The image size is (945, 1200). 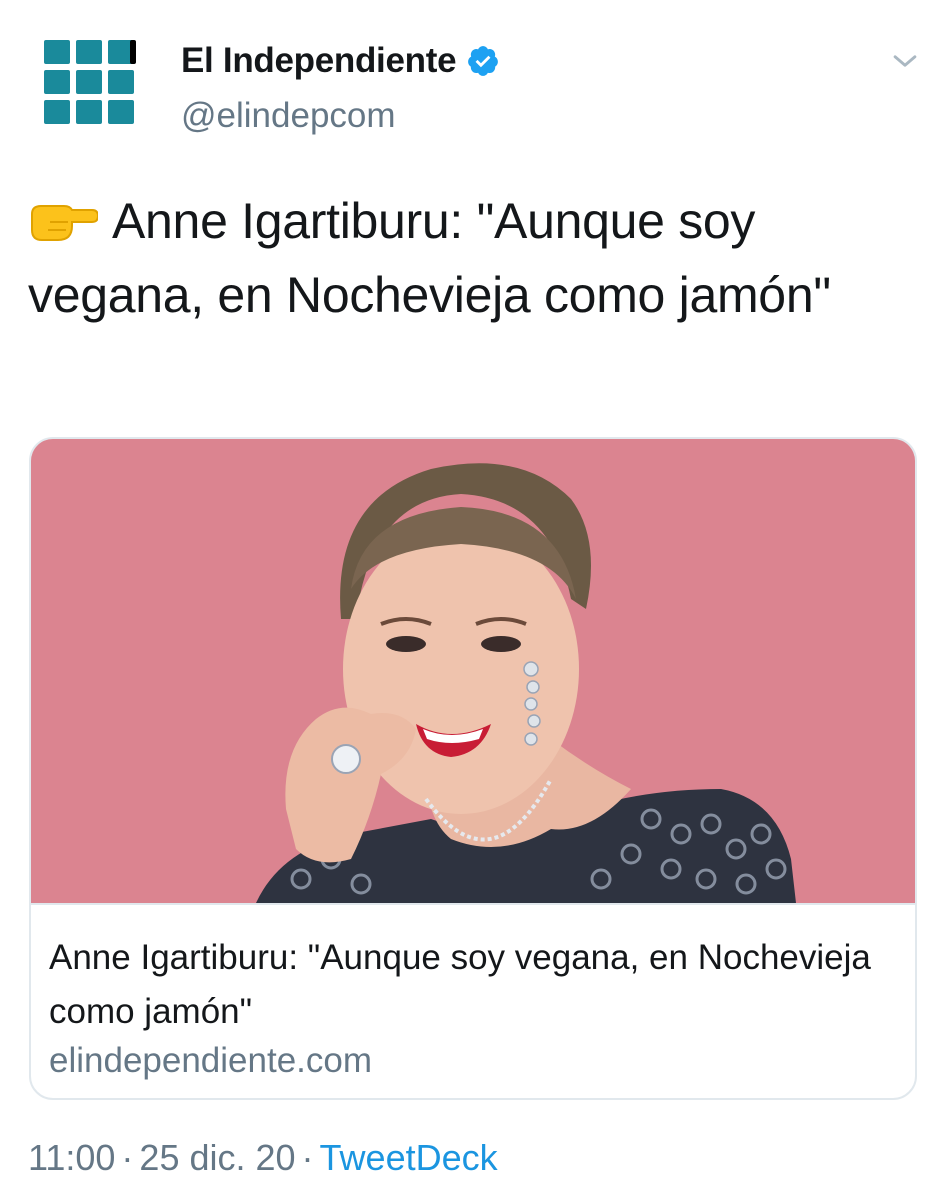 I want to click on tweet-date: 25 dic. 20, so click(x=217, y=1157).